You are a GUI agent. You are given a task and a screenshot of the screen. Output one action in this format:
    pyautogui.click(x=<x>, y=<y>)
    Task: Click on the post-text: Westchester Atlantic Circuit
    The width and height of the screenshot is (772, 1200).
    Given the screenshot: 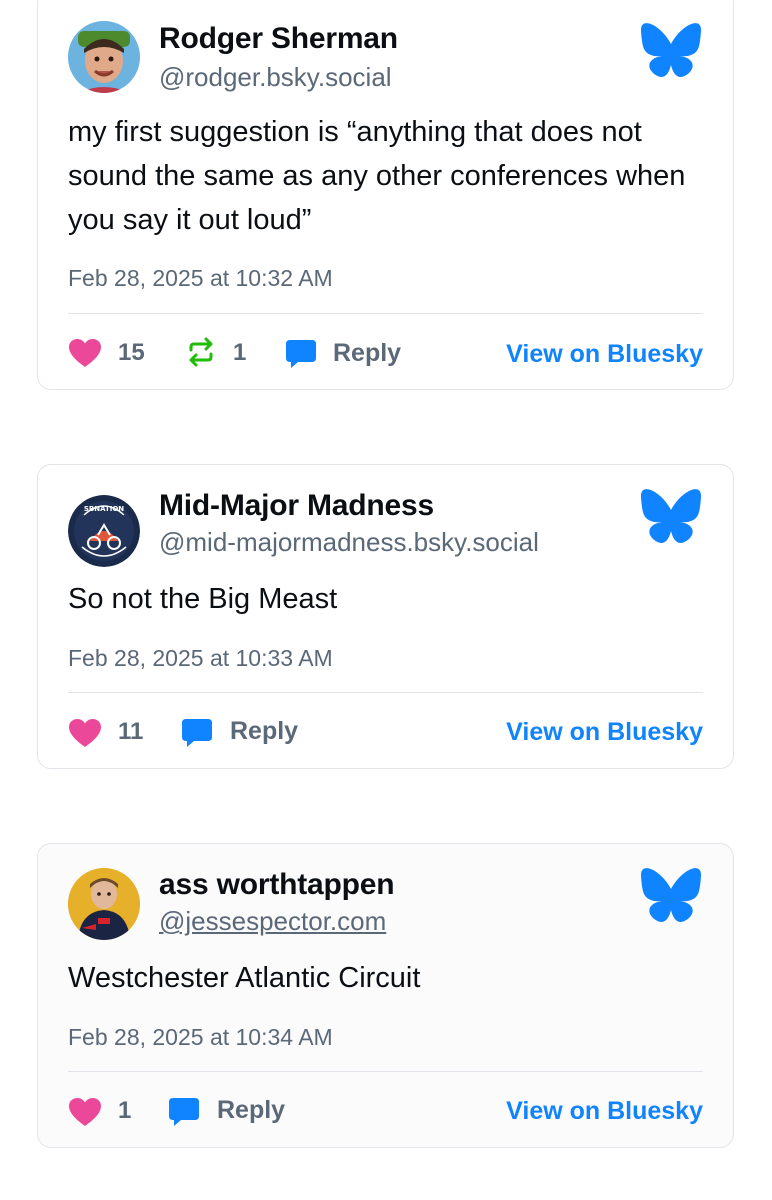 What is the action you would take?
    pyautogui.click(x=244, y=978)
    